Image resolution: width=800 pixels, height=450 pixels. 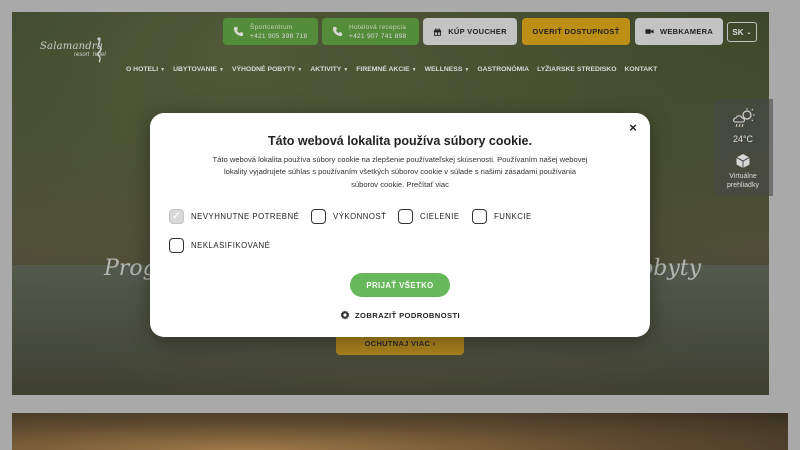 What do you see at coordinates (513, 216) in the screenshot?
I see `cookie-option-label: FUNKCIE` at bounding box center [513, 216].